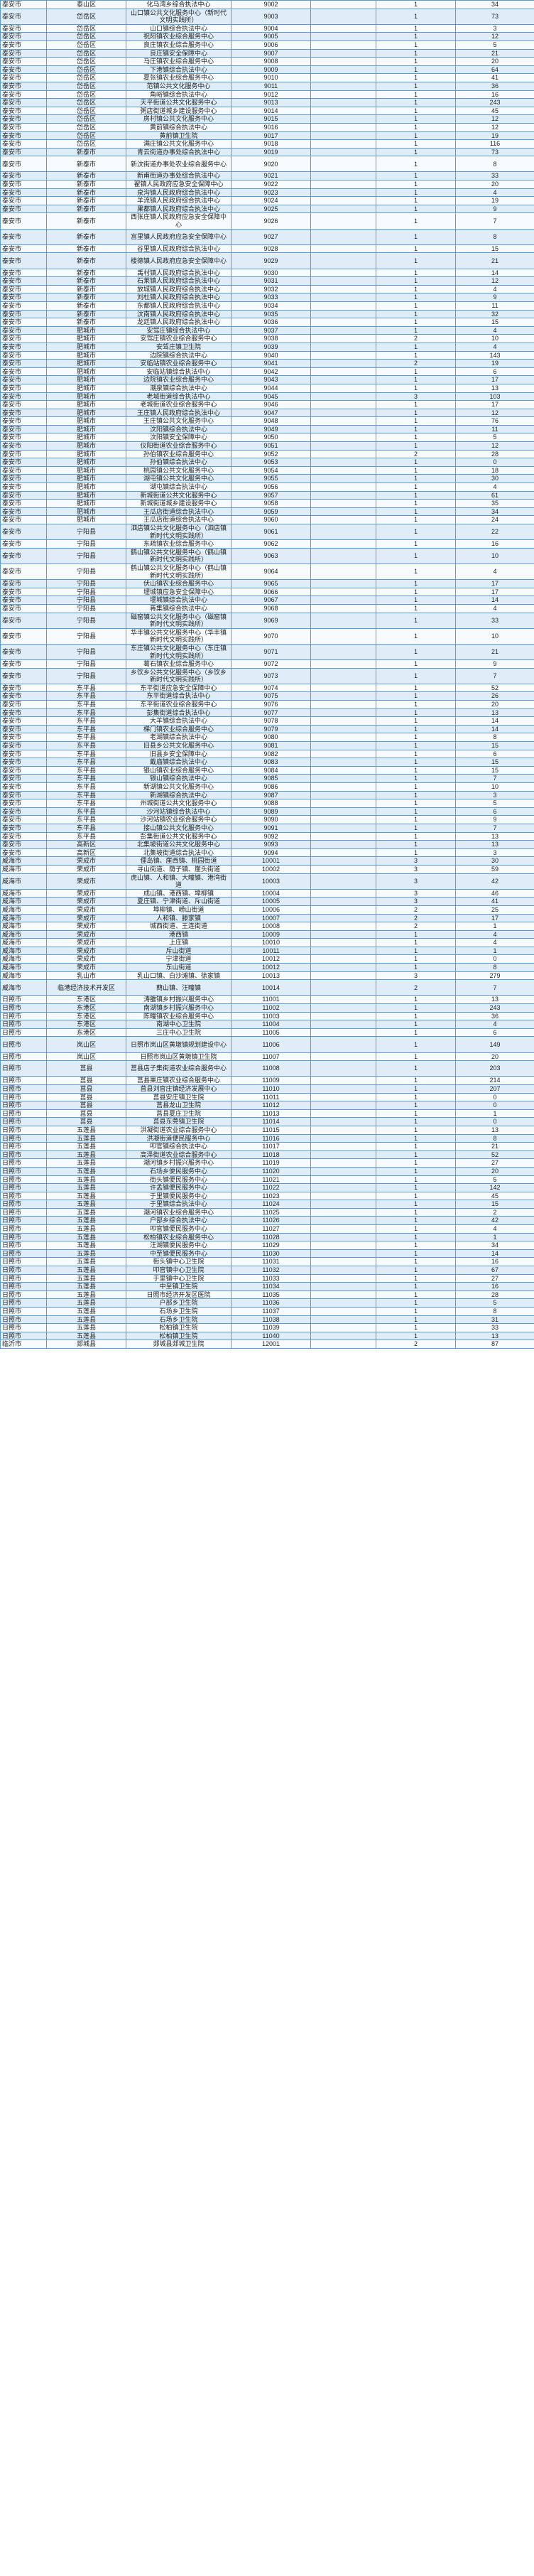 This screenshot has width=534, height=2576. Describe the element at coordinates (86, 845) in the screenshot. I see `district-cell: 高新区` at that location.